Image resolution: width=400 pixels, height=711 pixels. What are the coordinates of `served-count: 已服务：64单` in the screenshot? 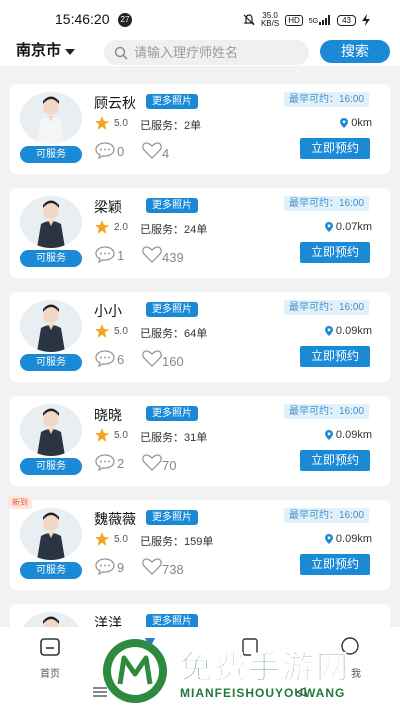 It's located at (174, 334).